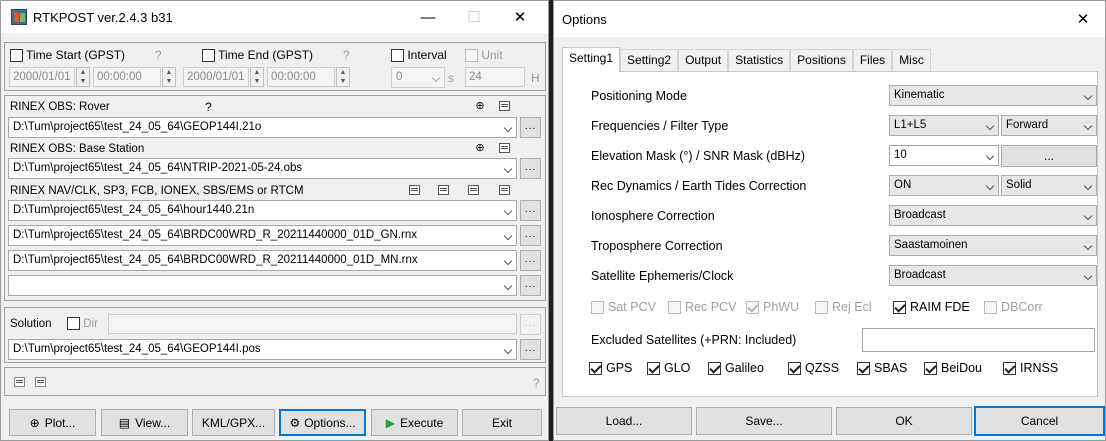 This screenshot has height=441, width=1106. What do you see at coordinates (471, 56) in the screenshot?
I see `unit-checkbox` at bounding box center [471, 56].